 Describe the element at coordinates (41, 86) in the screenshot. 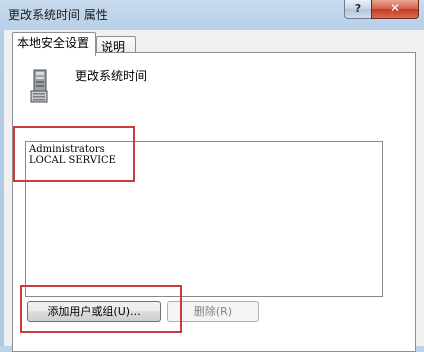

I see `server-computer-icon` at that location.